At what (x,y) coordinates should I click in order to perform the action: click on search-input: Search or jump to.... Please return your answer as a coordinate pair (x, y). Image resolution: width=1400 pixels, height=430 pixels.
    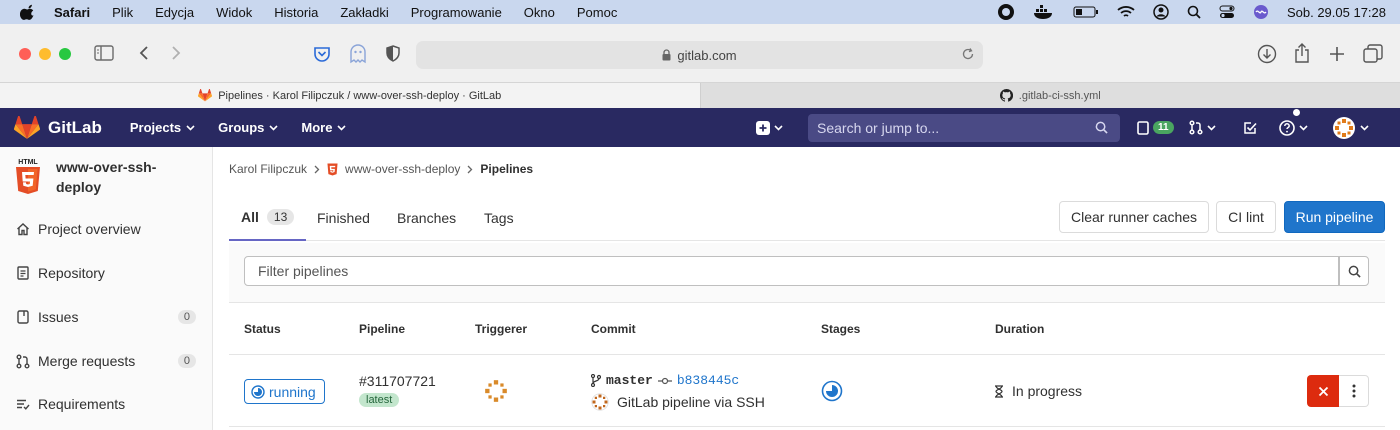
    Looking at the image, I should click on (964, 128).